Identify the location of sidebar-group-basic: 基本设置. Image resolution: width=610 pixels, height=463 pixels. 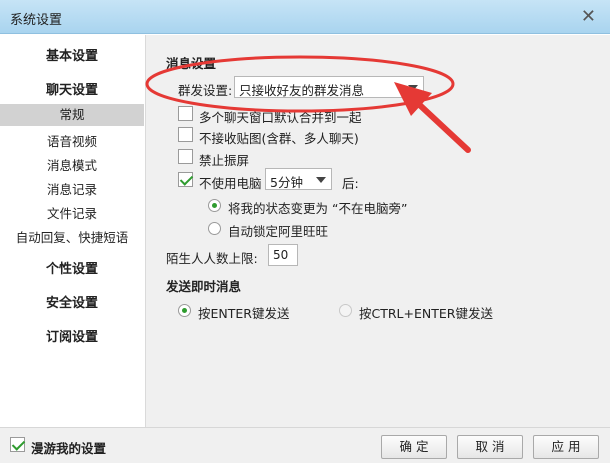
(72, 54).